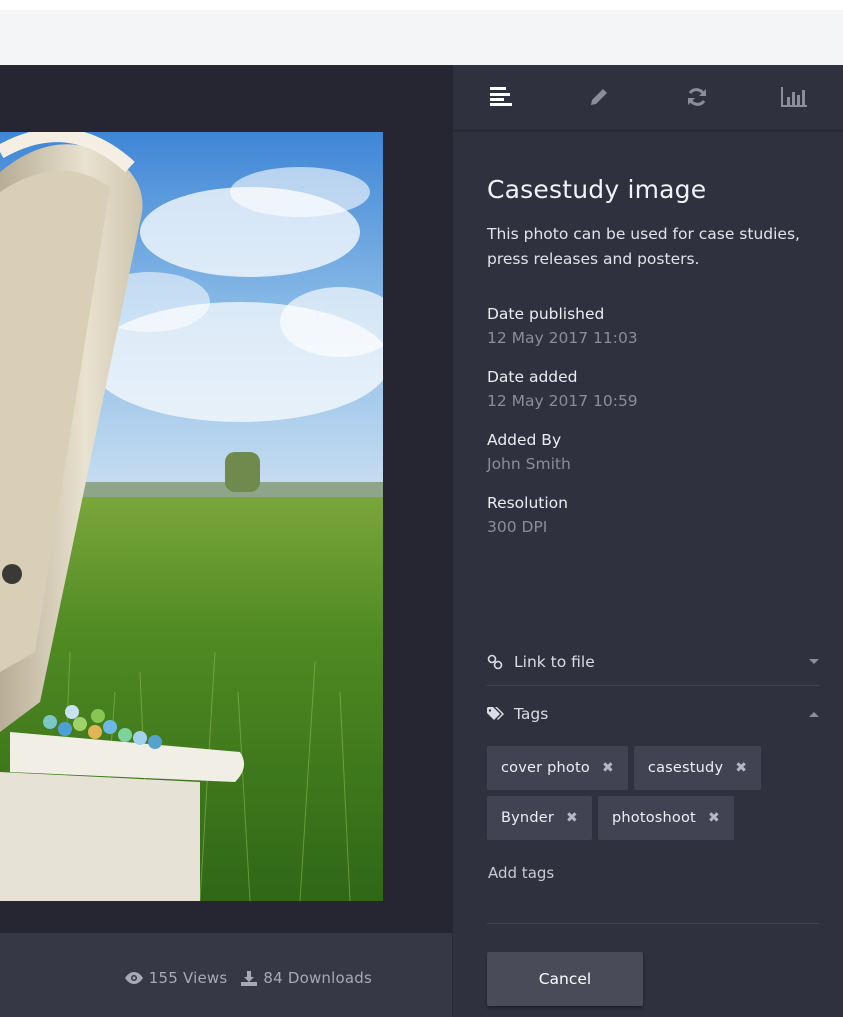  I want to click on tag-chip: photoshoot ✖, so click(665, 818).